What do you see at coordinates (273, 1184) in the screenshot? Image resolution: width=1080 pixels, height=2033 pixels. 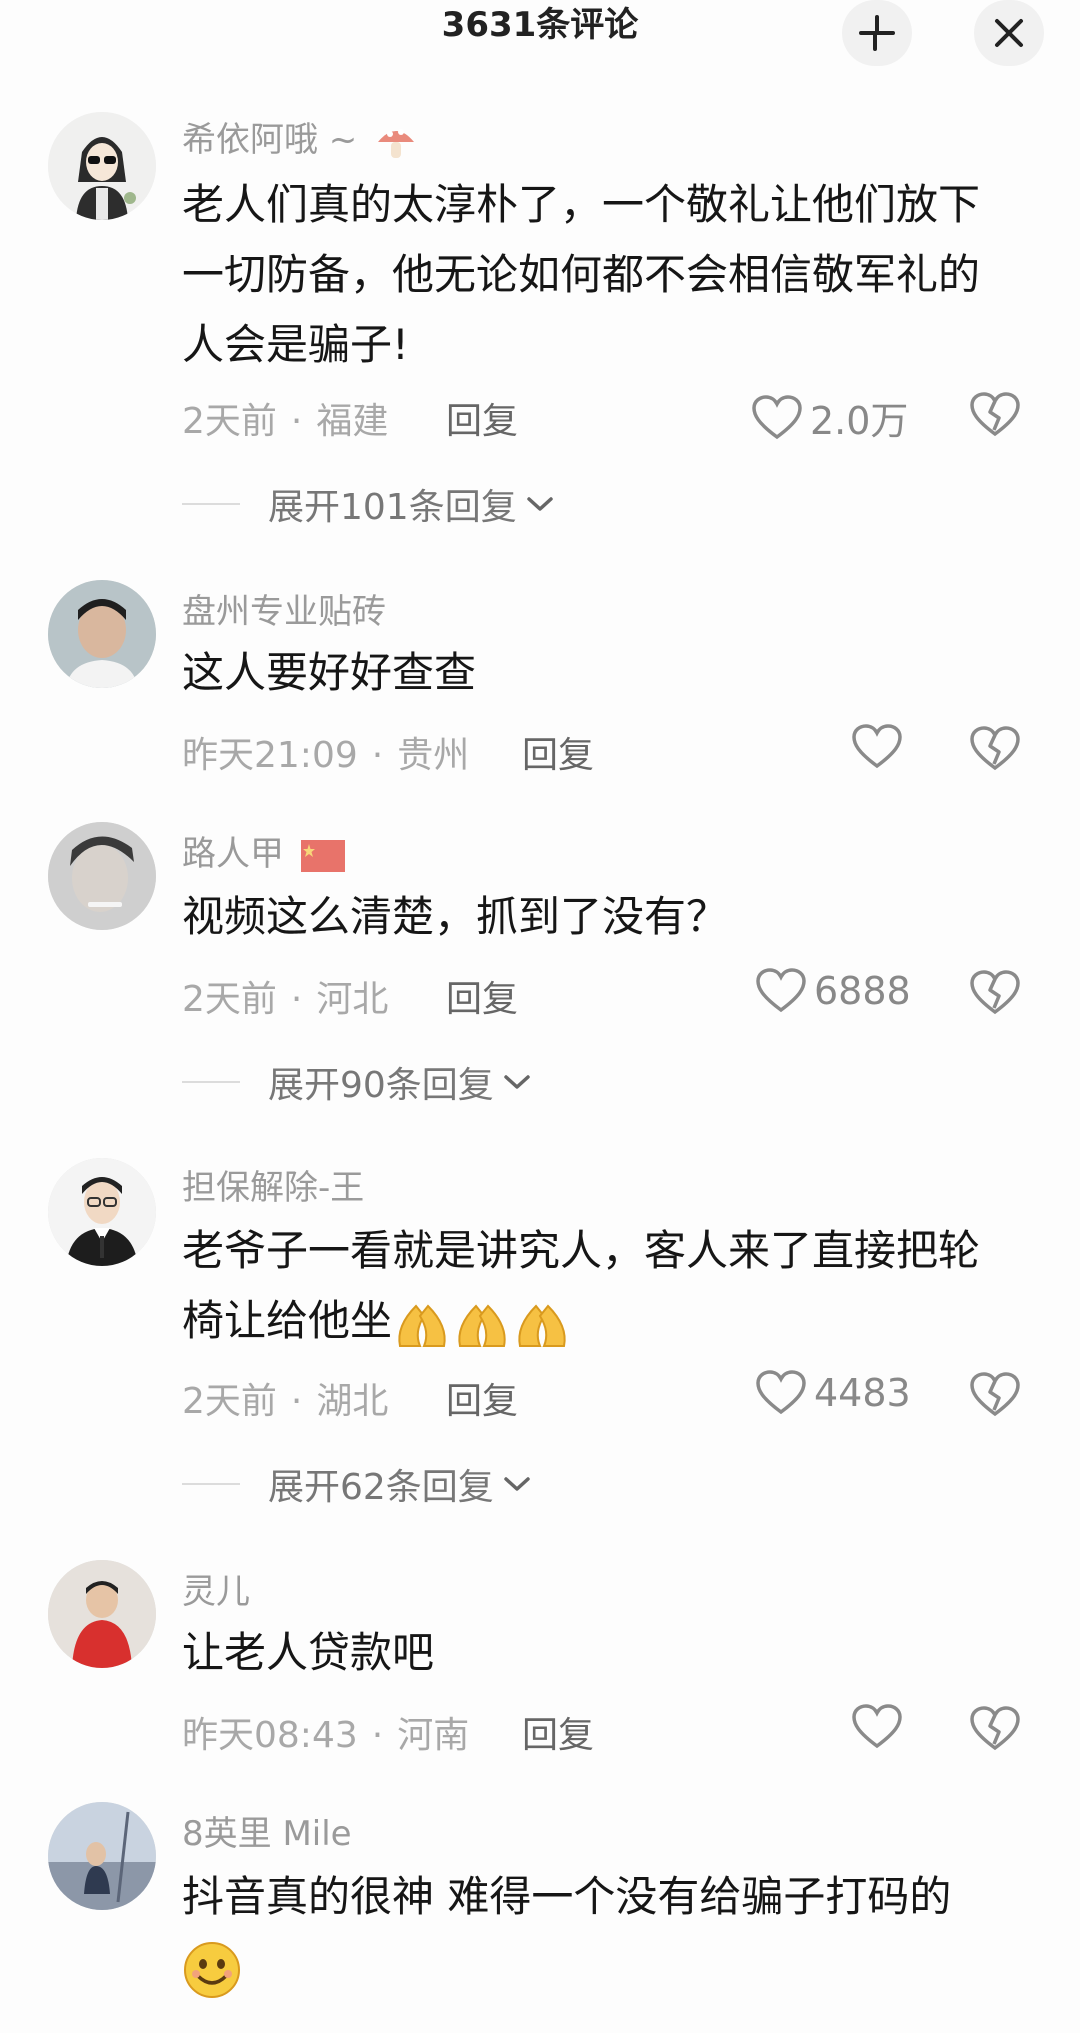 I see `username: 担保解除-王` at bounding box center [273, 1184].